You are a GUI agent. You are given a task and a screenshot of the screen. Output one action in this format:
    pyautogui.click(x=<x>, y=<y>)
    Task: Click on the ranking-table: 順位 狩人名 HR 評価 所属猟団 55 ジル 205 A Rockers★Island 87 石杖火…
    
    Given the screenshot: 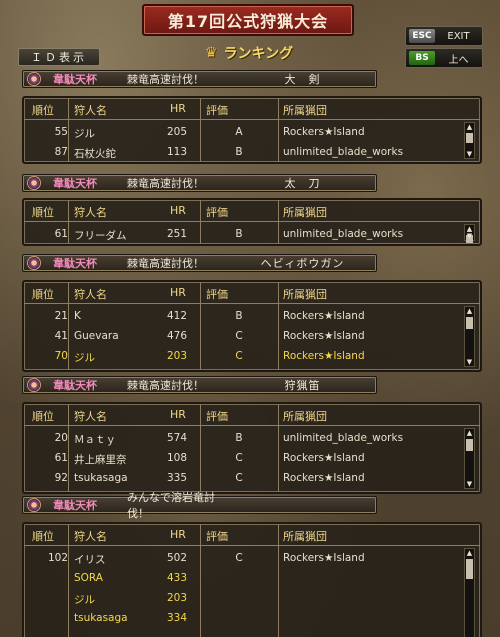 What is the action you would take?
    pyautogui.click(x=252, y=130)
    